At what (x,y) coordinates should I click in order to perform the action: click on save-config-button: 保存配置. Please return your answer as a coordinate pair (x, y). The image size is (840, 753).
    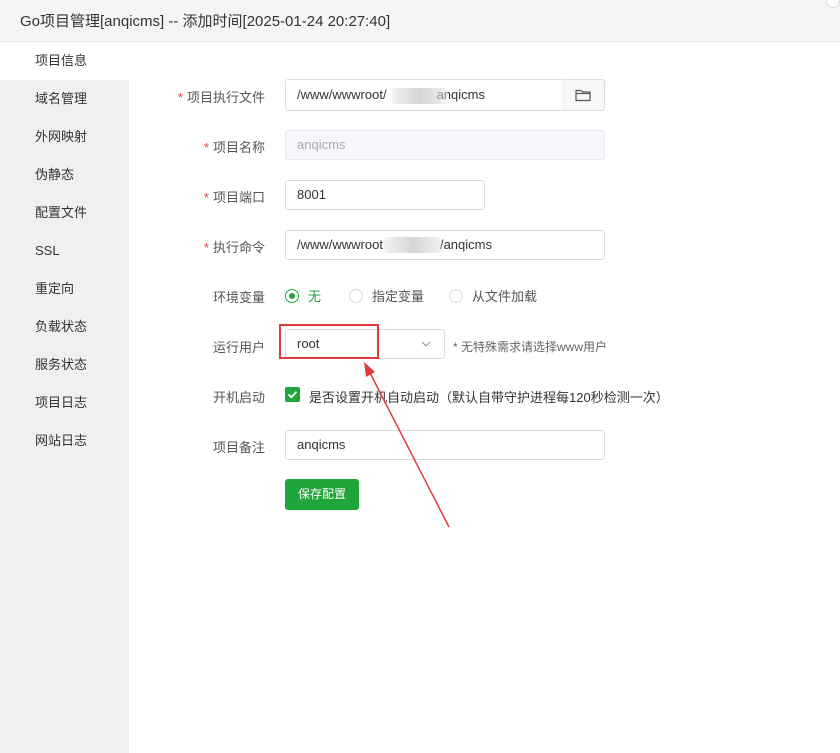
    Looking at the image, I should click on (322, 494).